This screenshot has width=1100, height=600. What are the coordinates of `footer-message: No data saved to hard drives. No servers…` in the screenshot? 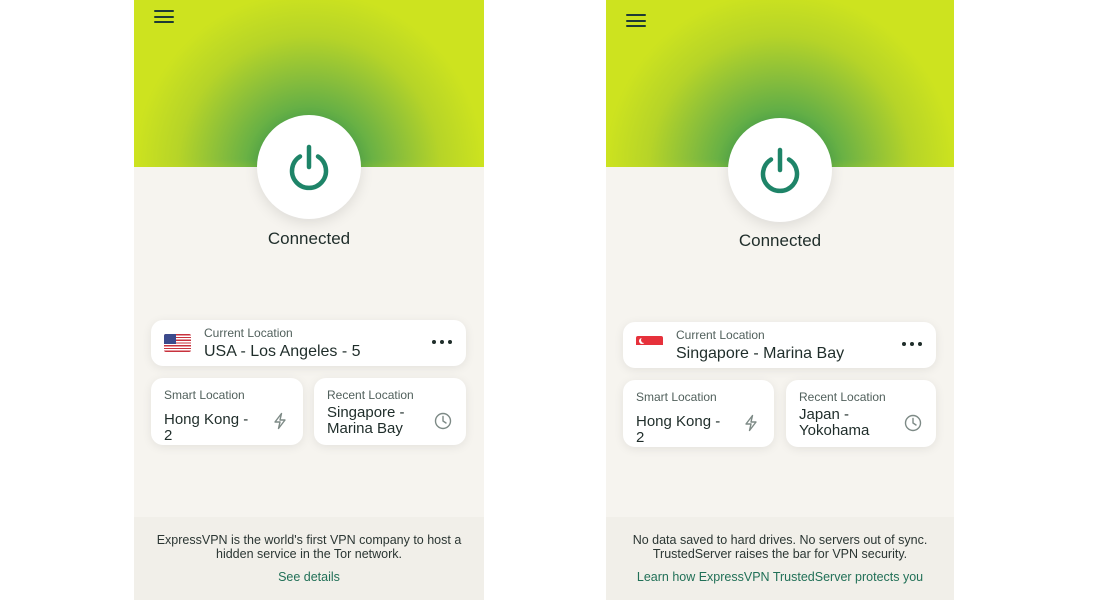 It's located at (780, 547).